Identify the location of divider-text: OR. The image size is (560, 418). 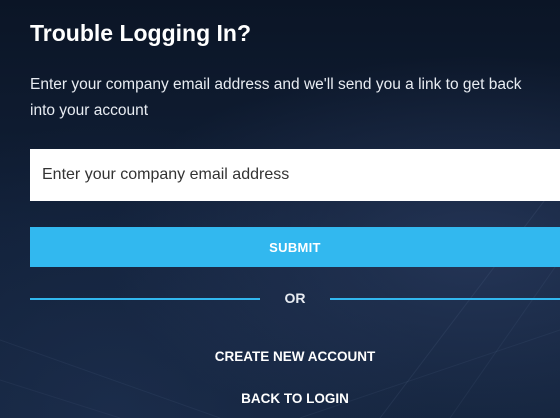
(295, 298).